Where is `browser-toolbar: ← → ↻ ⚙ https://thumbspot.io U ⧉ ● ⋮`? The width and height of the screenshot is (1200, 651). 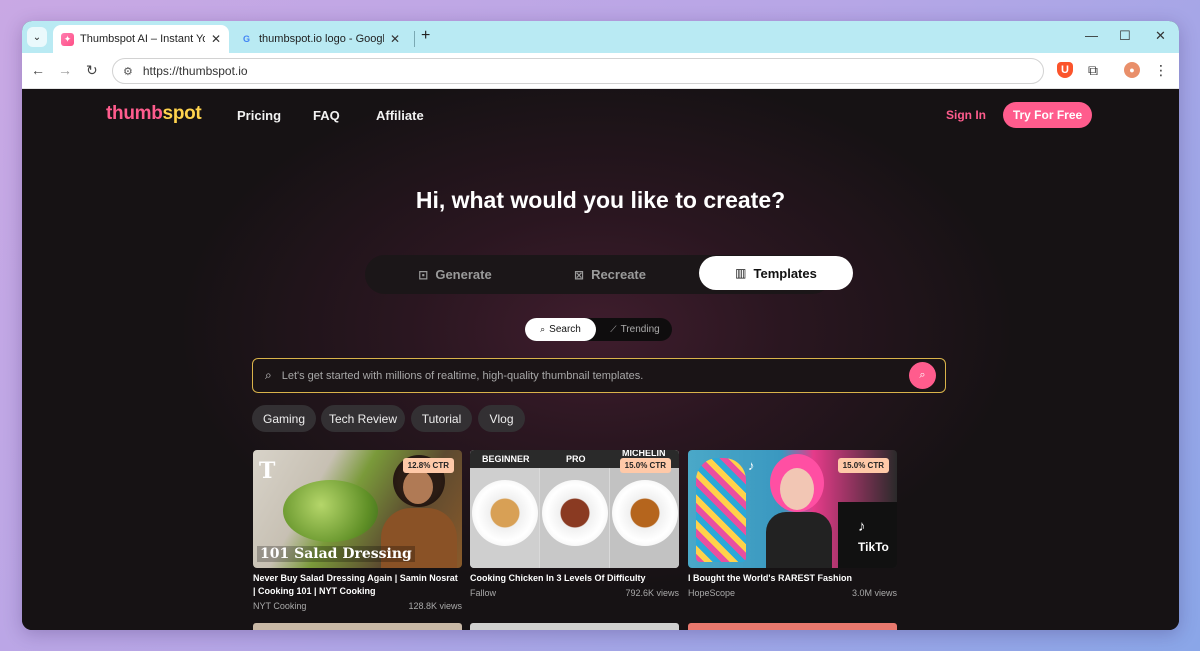
browser-toolbar: ← → ↻ ⚙ https://thumbspot.io U ⧉ ● ⋮ is located at coordinates (600, 71).